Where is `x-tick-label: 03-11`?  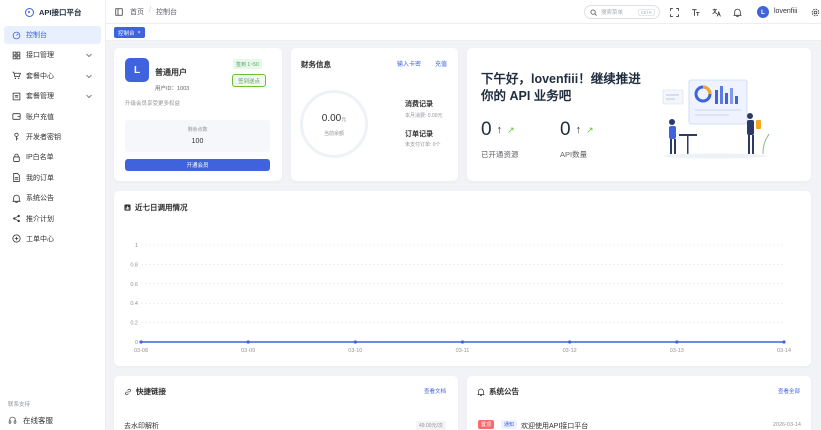
x-tick-label: 03-11 is located at coordinates (463, 351).